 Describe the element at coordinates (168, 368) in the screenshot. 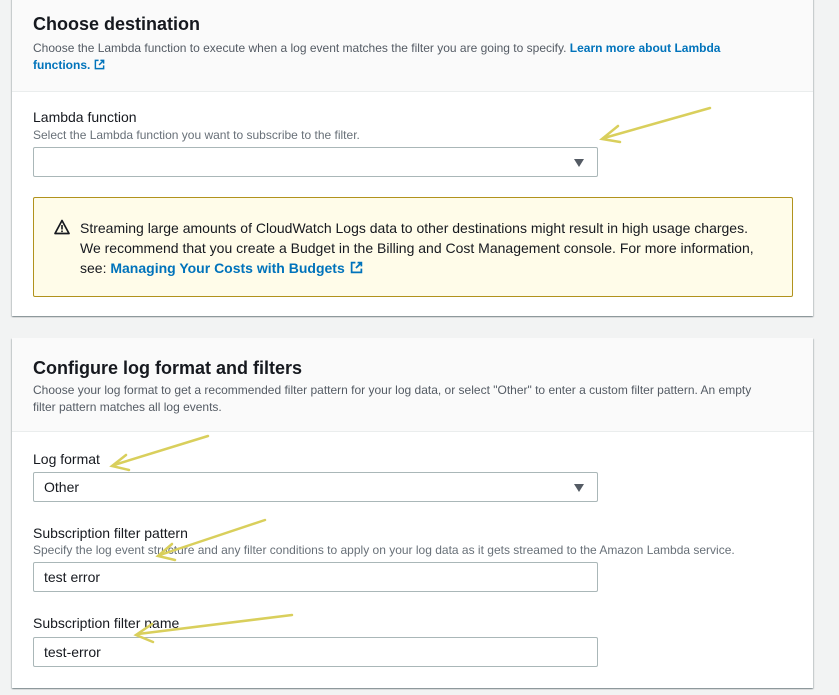

I see `configure-log-format-title: Configure log format and filters` at that location.